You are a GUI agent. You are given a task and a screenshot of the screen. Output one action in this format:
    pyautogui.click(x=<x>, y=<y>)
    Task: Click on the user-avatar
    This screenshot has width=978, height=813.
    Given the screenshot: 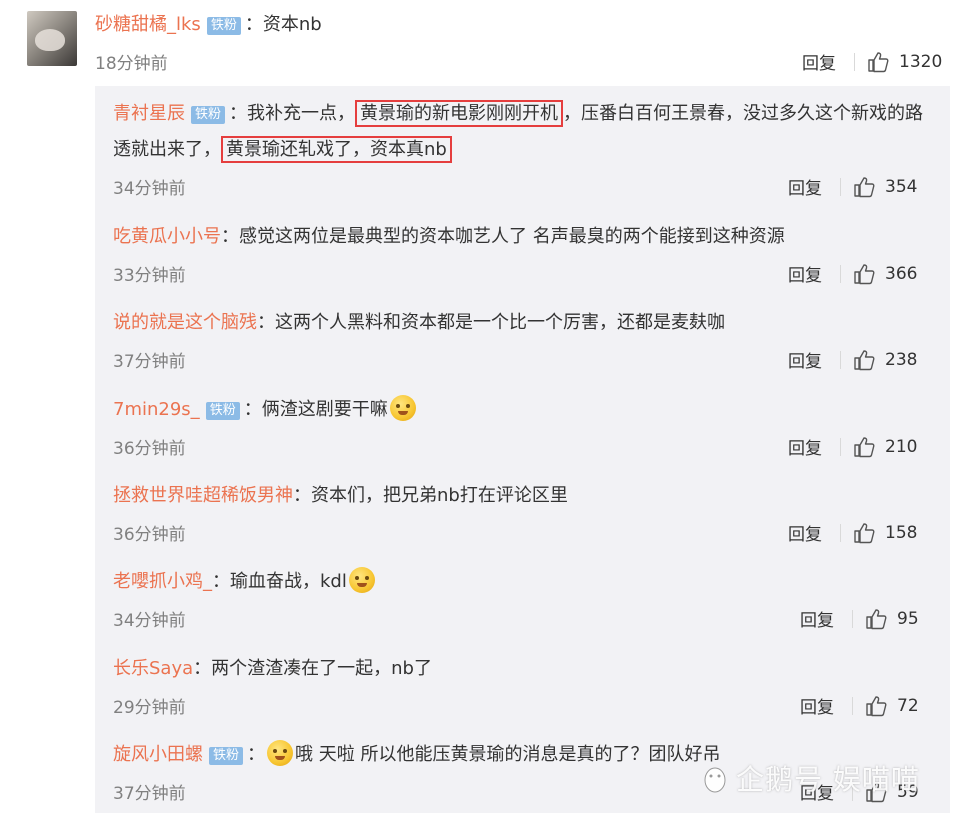 What is the action you would take?
    pyautogui.click(x=52, y=38)
    